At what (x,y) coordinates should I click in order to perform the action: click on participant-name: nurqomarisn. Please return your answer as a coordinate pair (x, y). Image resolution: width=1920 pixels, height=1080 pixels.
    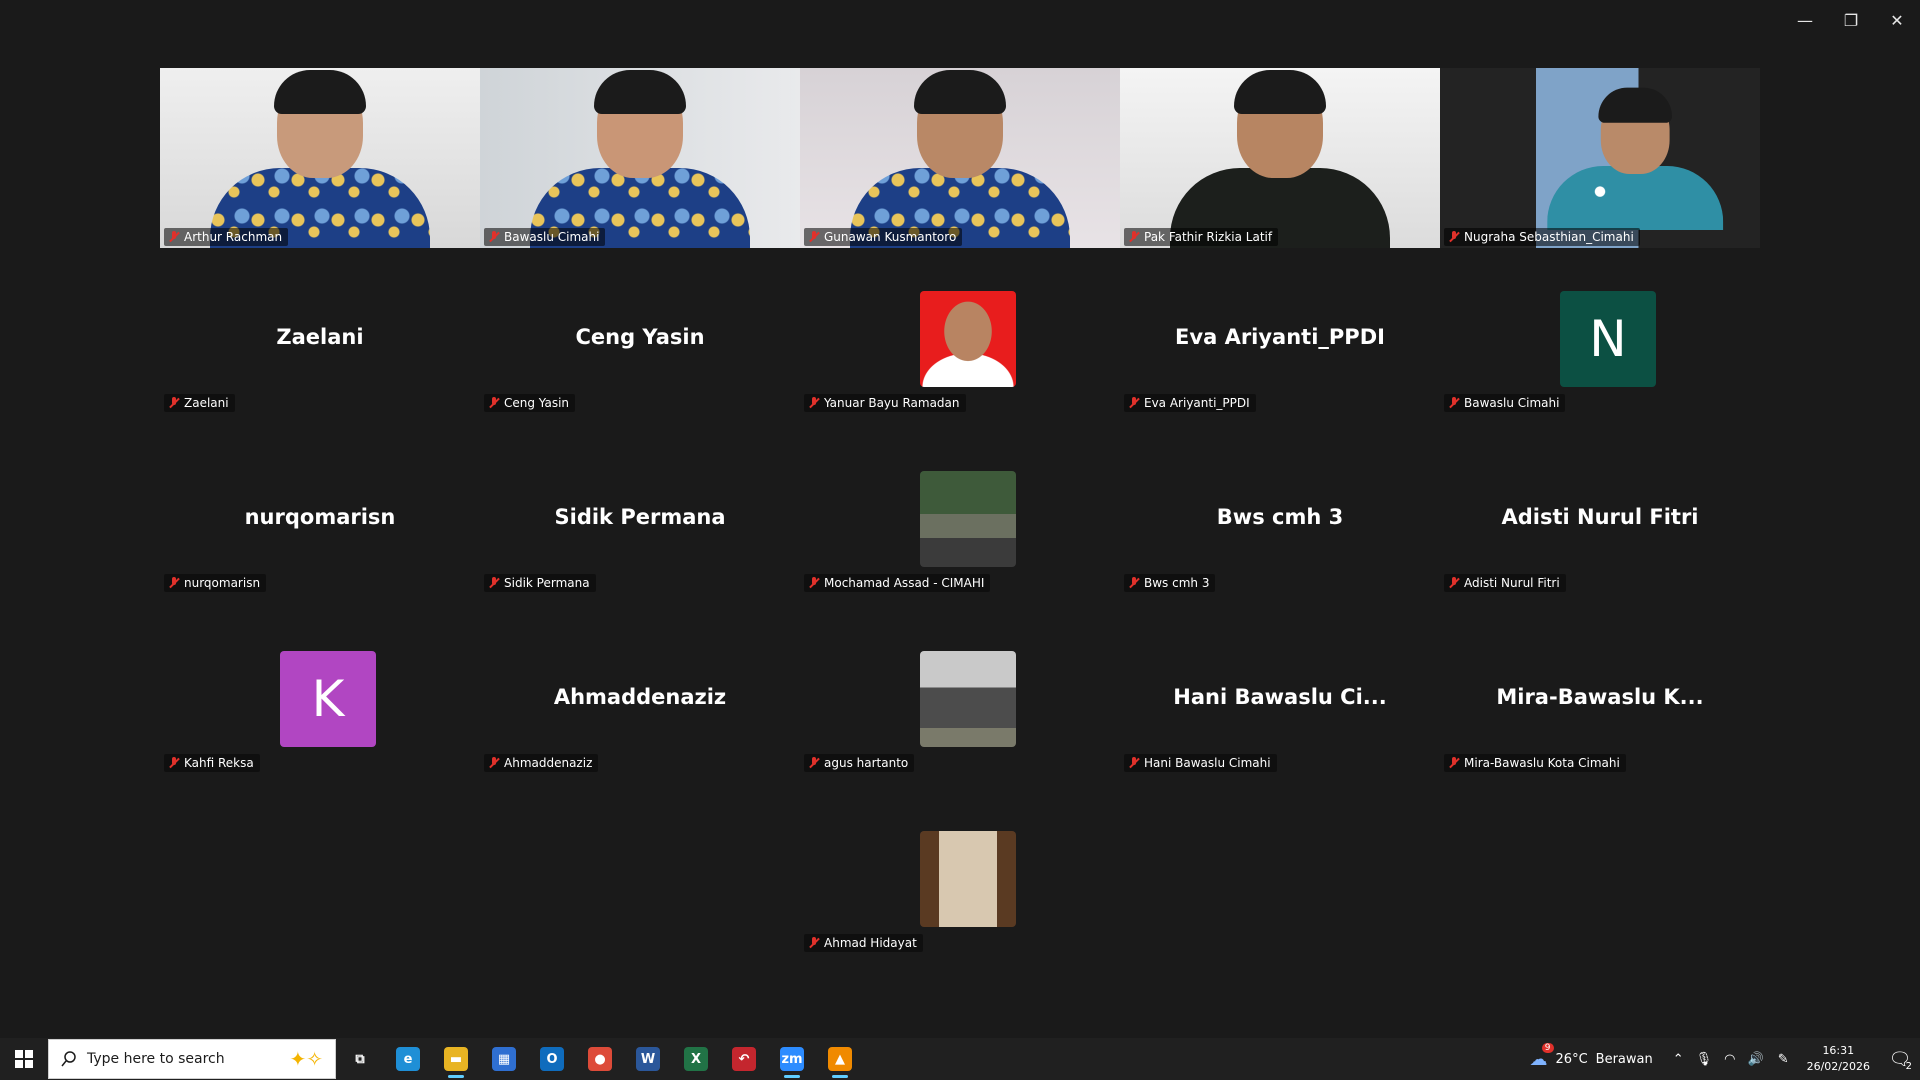
    Looking at the image, I should click on (222, 583).